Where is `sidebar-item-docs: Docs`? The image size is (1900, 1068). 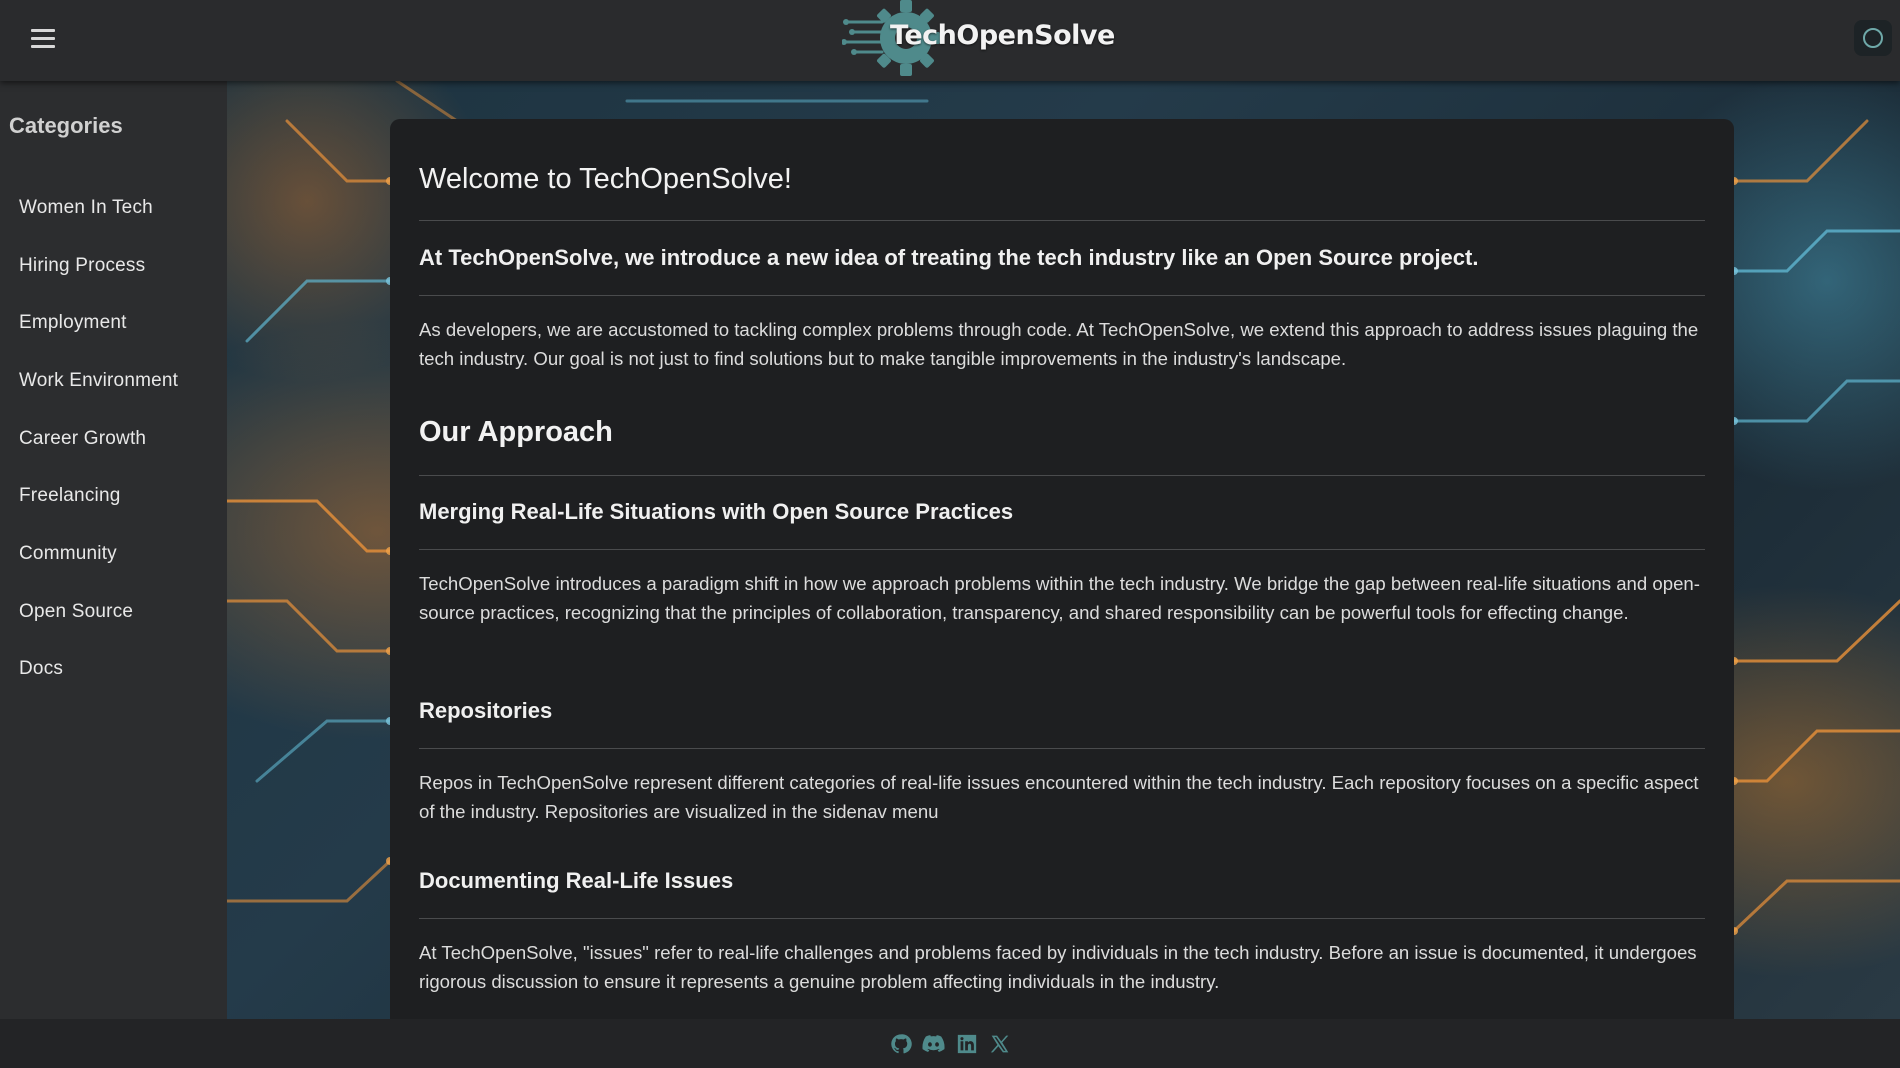 sidebar-item-docs: Docs is located at coordinates (113, 670).